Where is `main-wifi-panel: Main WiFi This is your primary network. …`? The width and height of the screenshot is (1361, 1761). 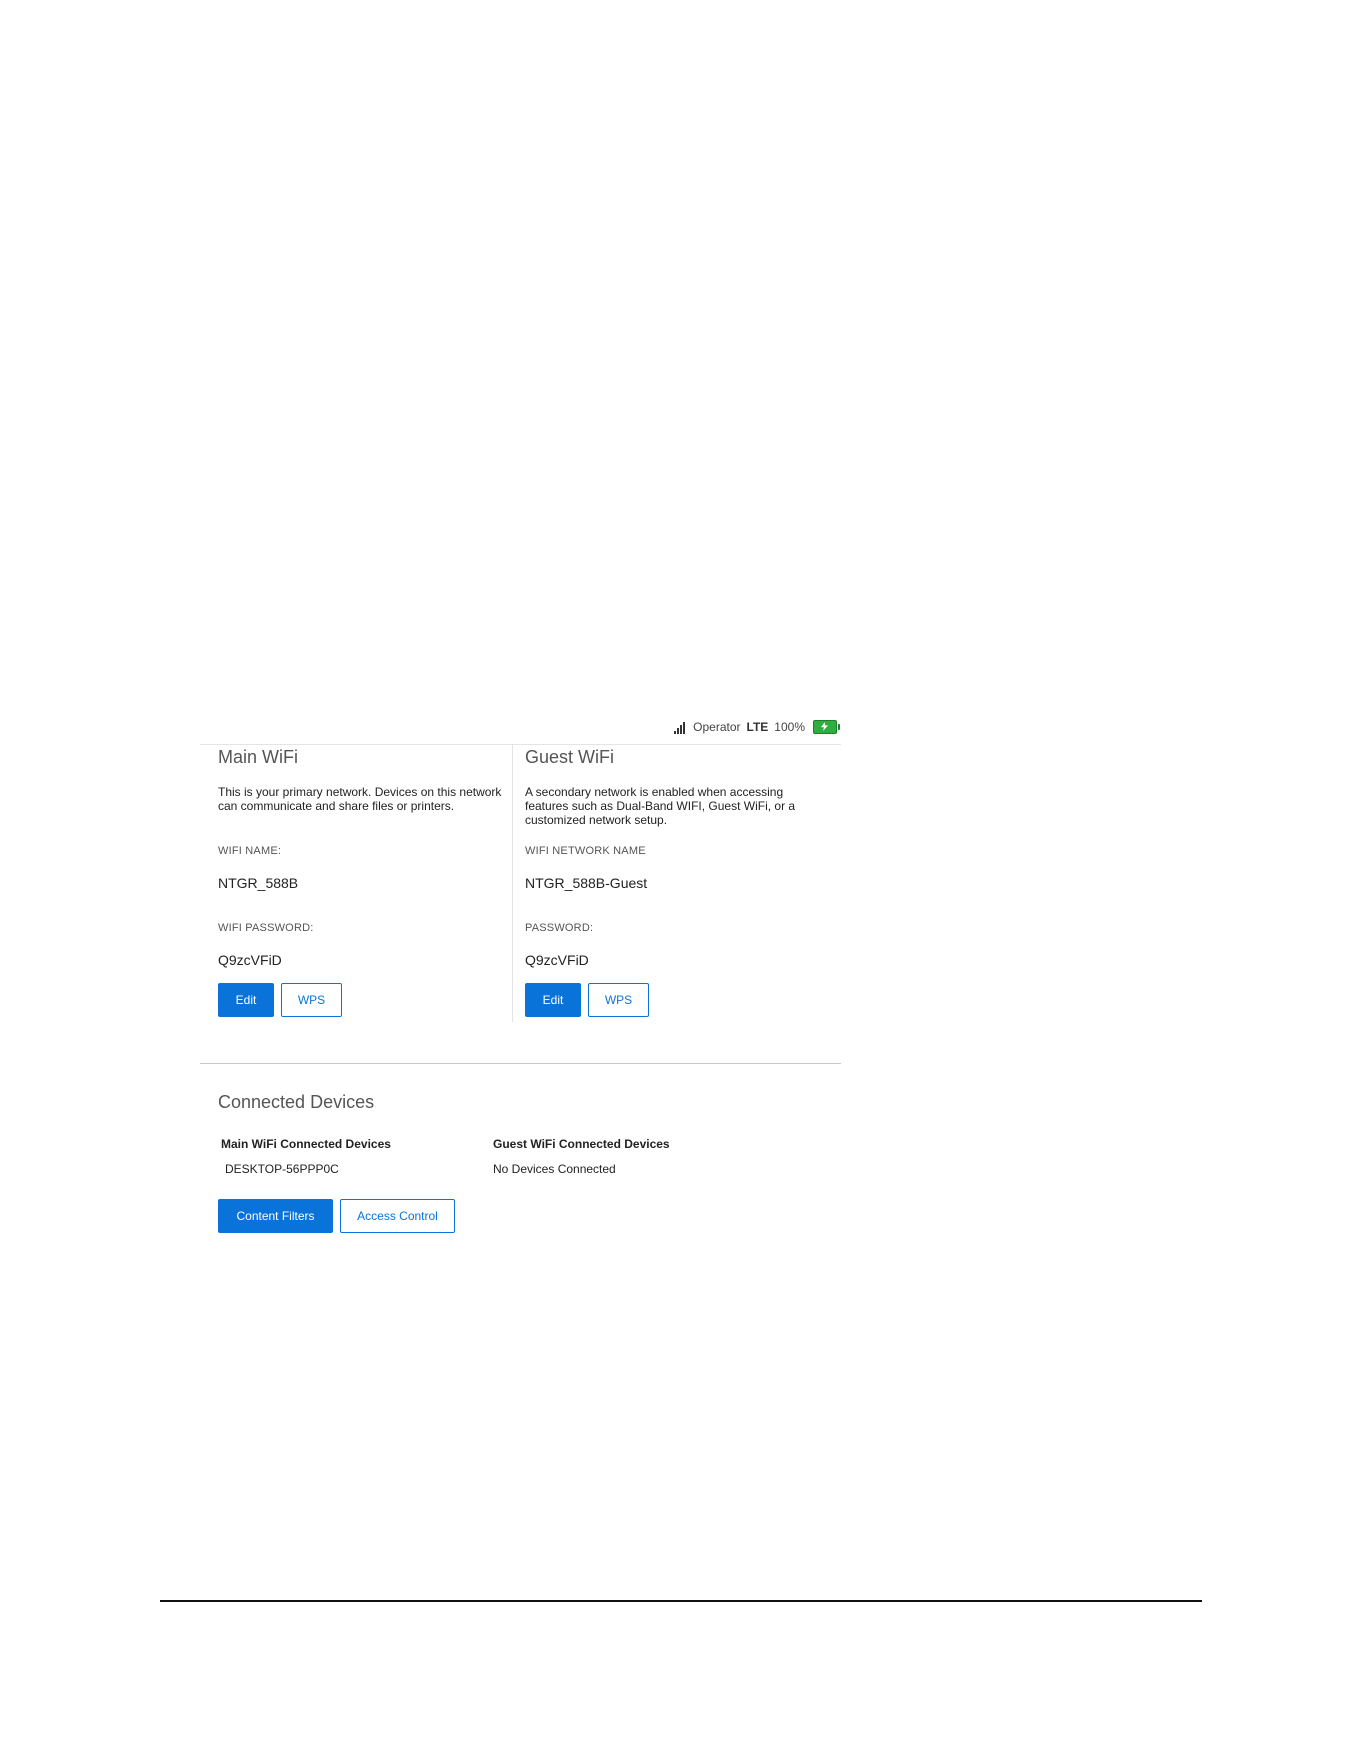
main-wifi-panel: Main WiFi This is your primary network. … is located at coordinates (356, 883).